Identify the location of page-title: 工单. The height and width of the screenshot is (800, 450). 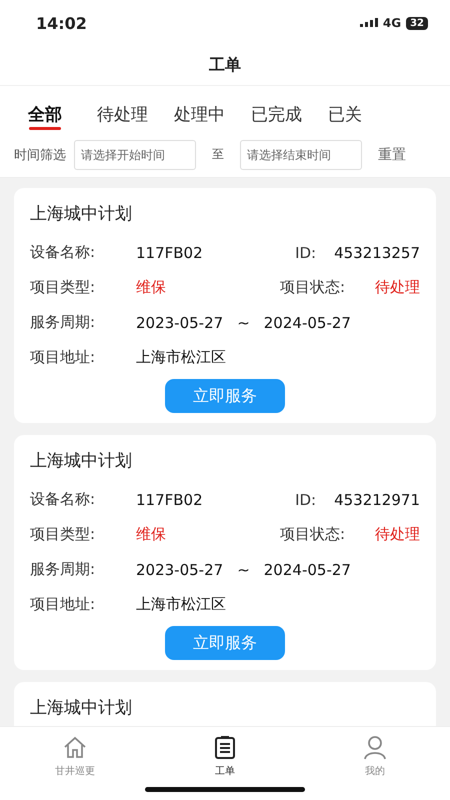
(225, 66).